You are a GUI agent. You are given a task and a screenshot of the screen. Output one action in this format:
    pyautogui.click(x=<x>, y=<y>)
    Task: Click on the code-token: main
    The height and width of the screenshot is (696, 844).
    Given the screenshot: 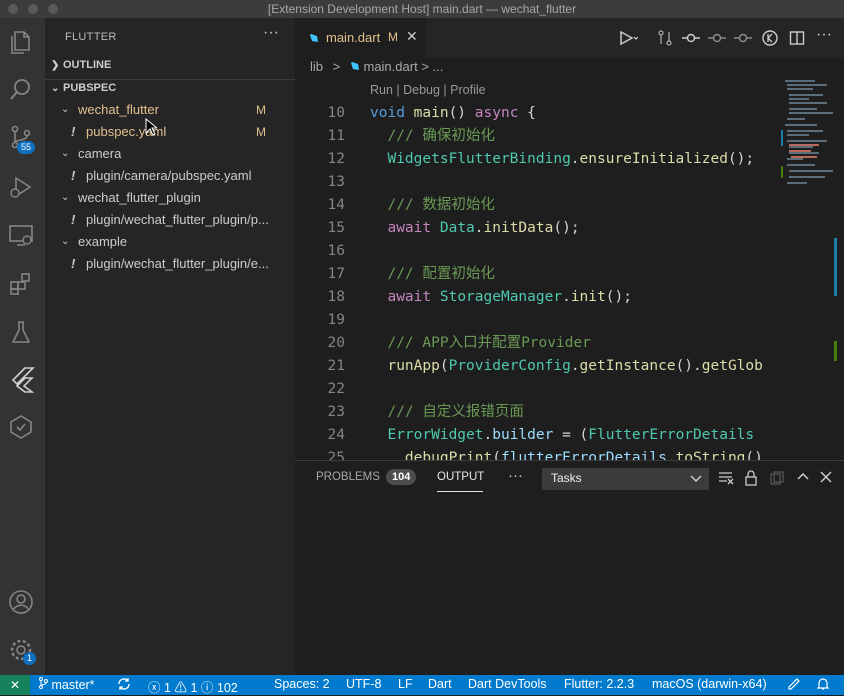 What is the action you would take?
    pyautogui.click(x=431, y=113)
    